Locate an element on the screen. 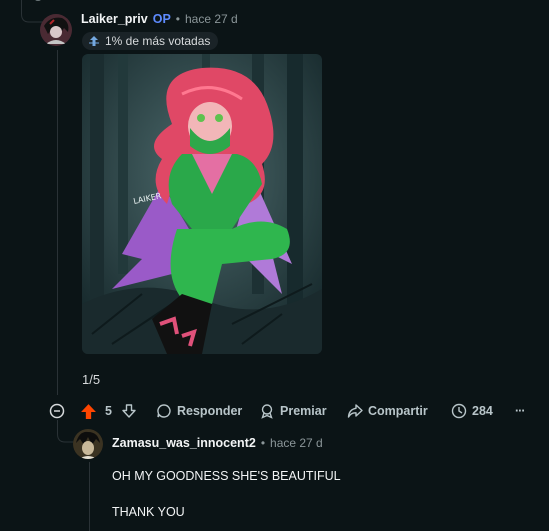 The height and width of the screenshot is (531, 549). share-label: Compartir is located at coordinates (398, 411).